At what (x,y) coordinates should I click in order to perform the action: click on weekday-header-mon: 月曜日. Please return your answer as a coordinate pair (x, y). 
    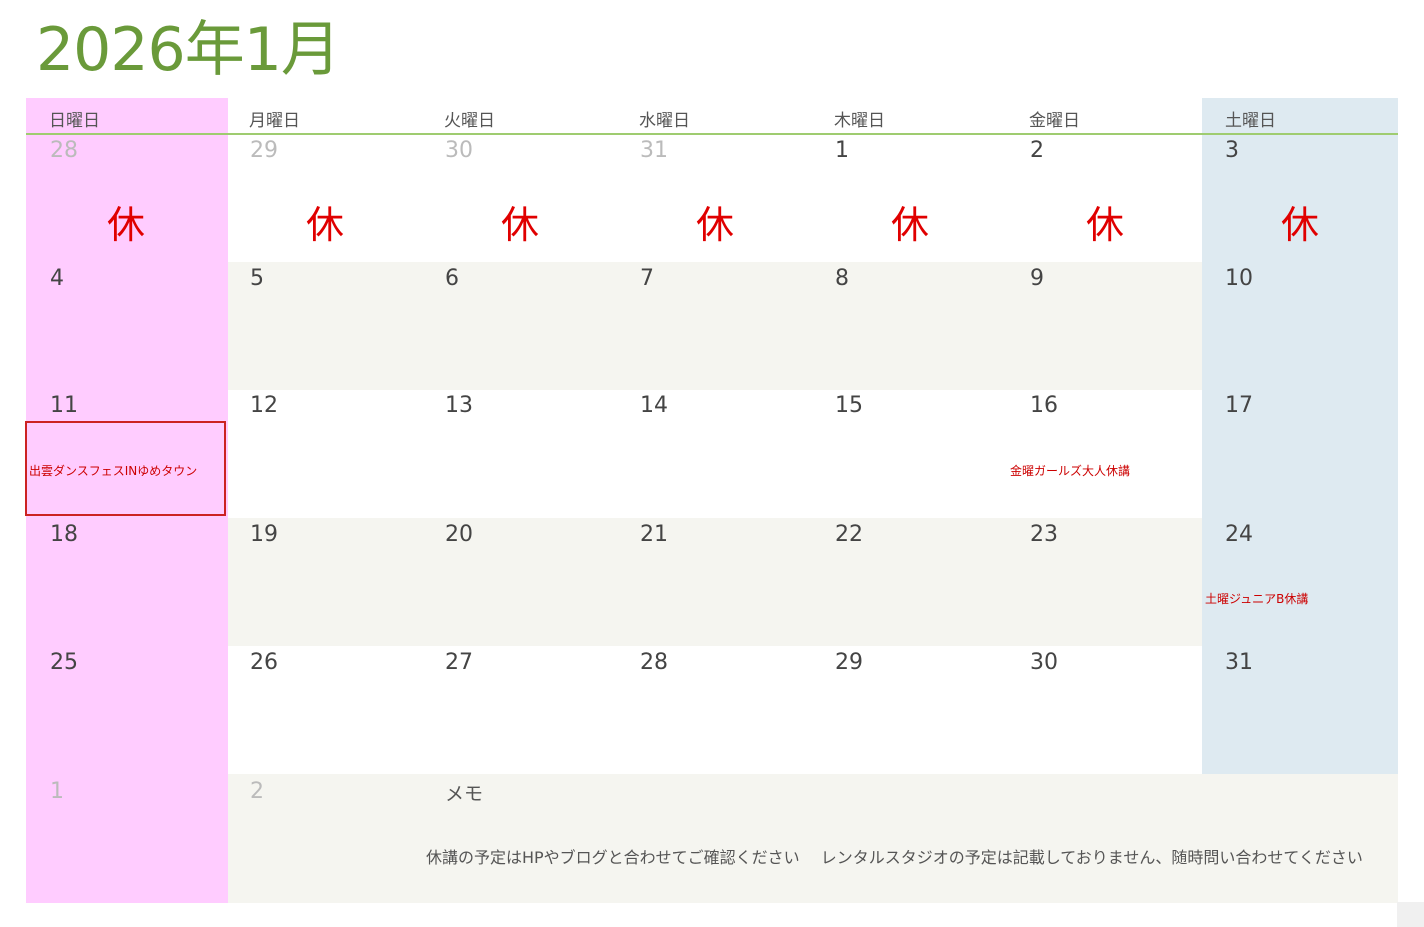
    Looking at the image, I should click on (274, 121).